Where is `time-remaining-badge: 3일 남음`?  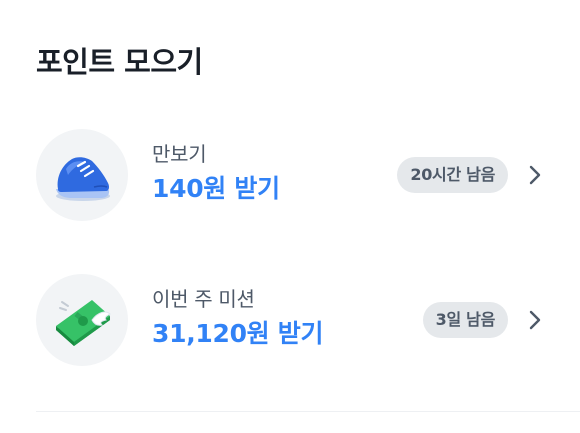
time-remaining-badge: 3일 남음 is located at coordinates (465, 320).